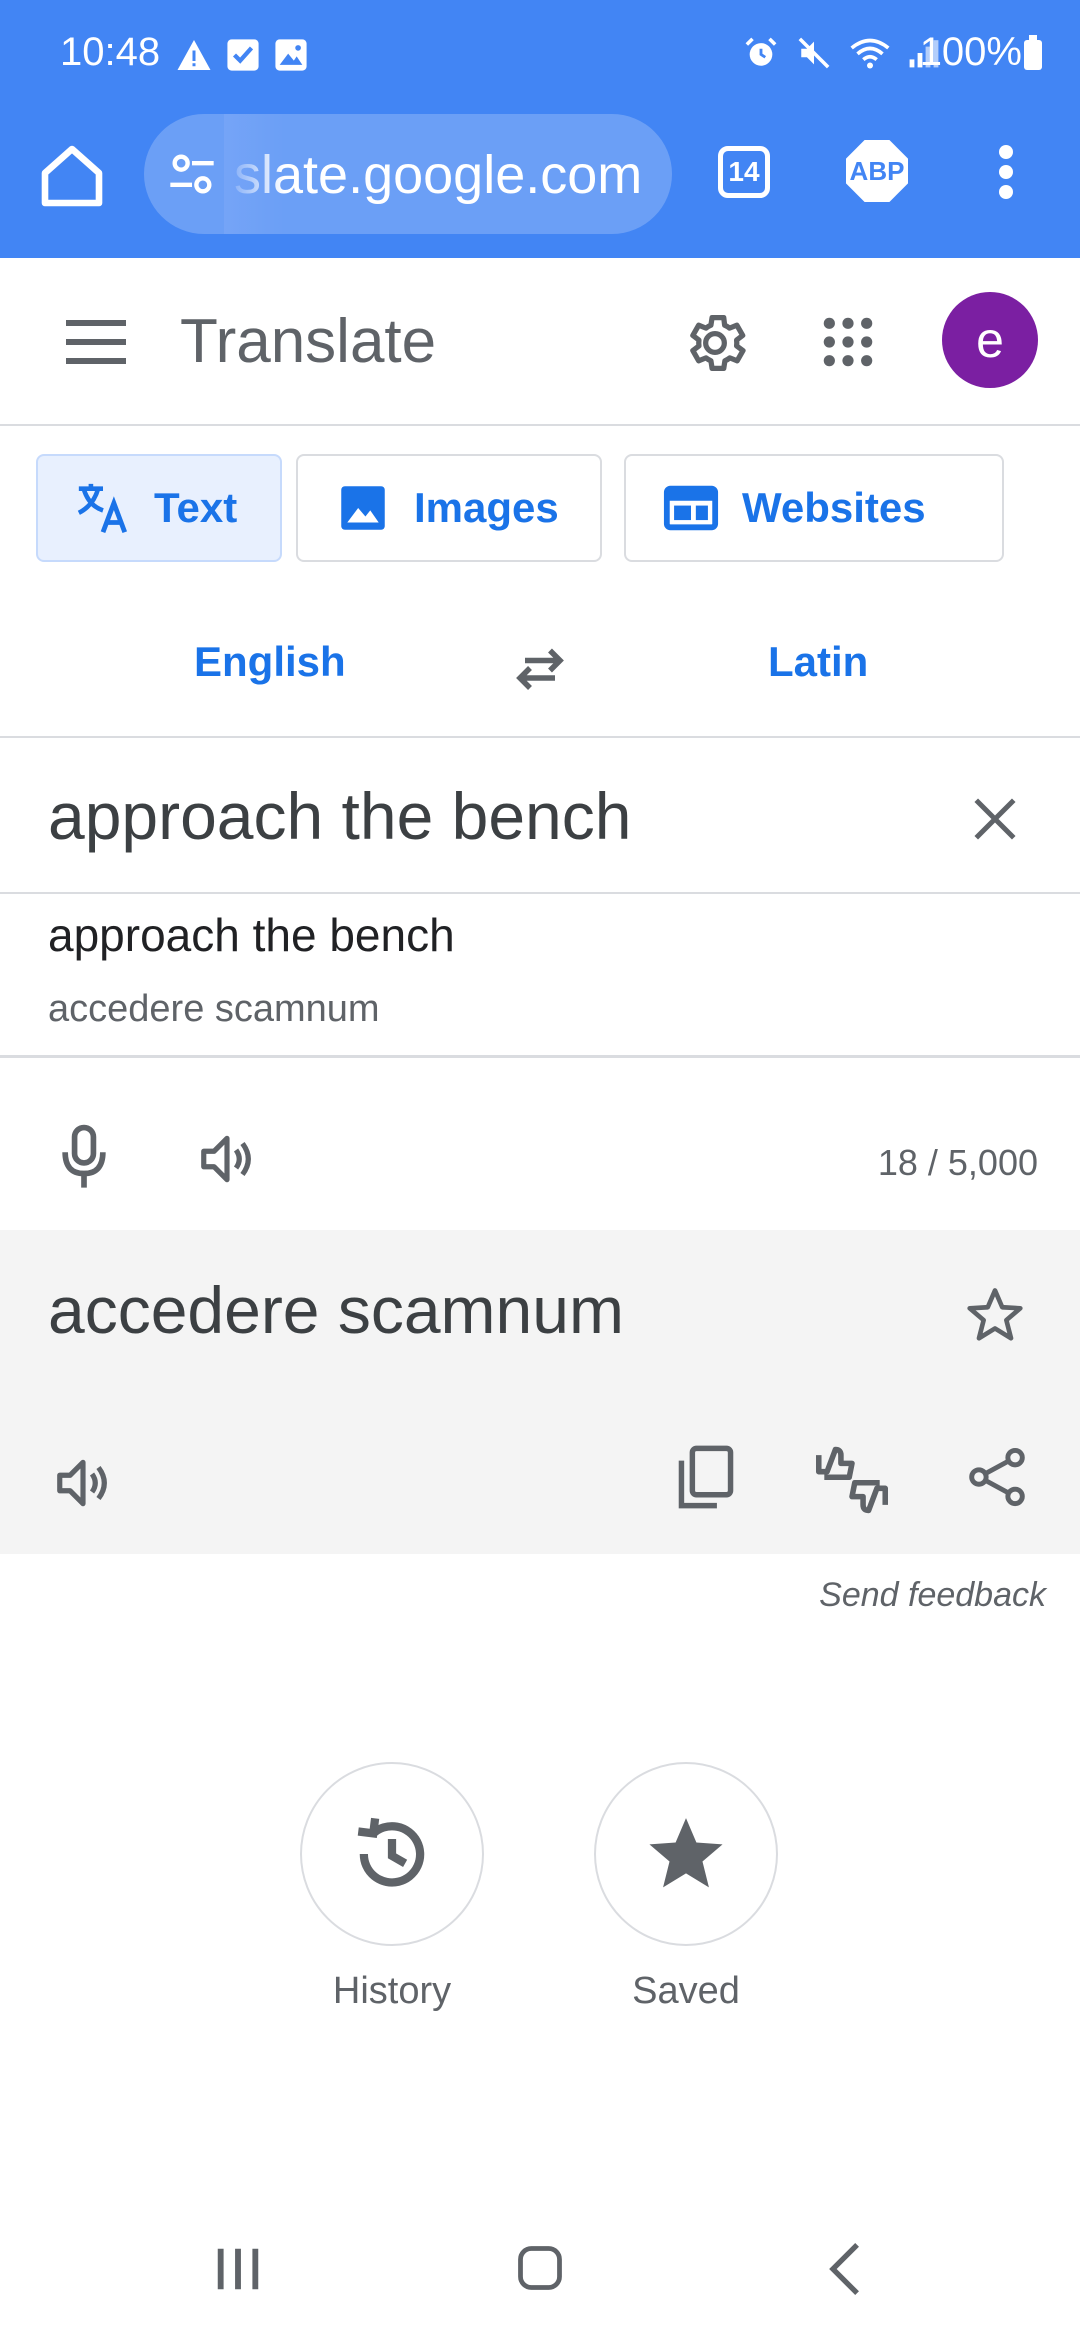  Describe the element at coordinates (194, 55) in the screenshot. I see `warning-icon` at that location.